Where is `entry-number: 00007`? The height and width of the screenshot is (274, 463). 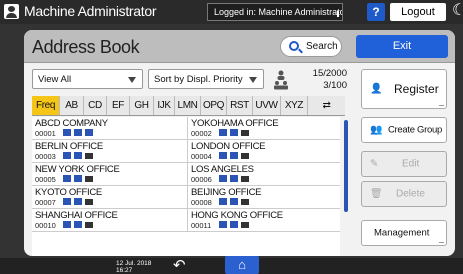
entry-number: 00007 is located at coordinates (45, 202).